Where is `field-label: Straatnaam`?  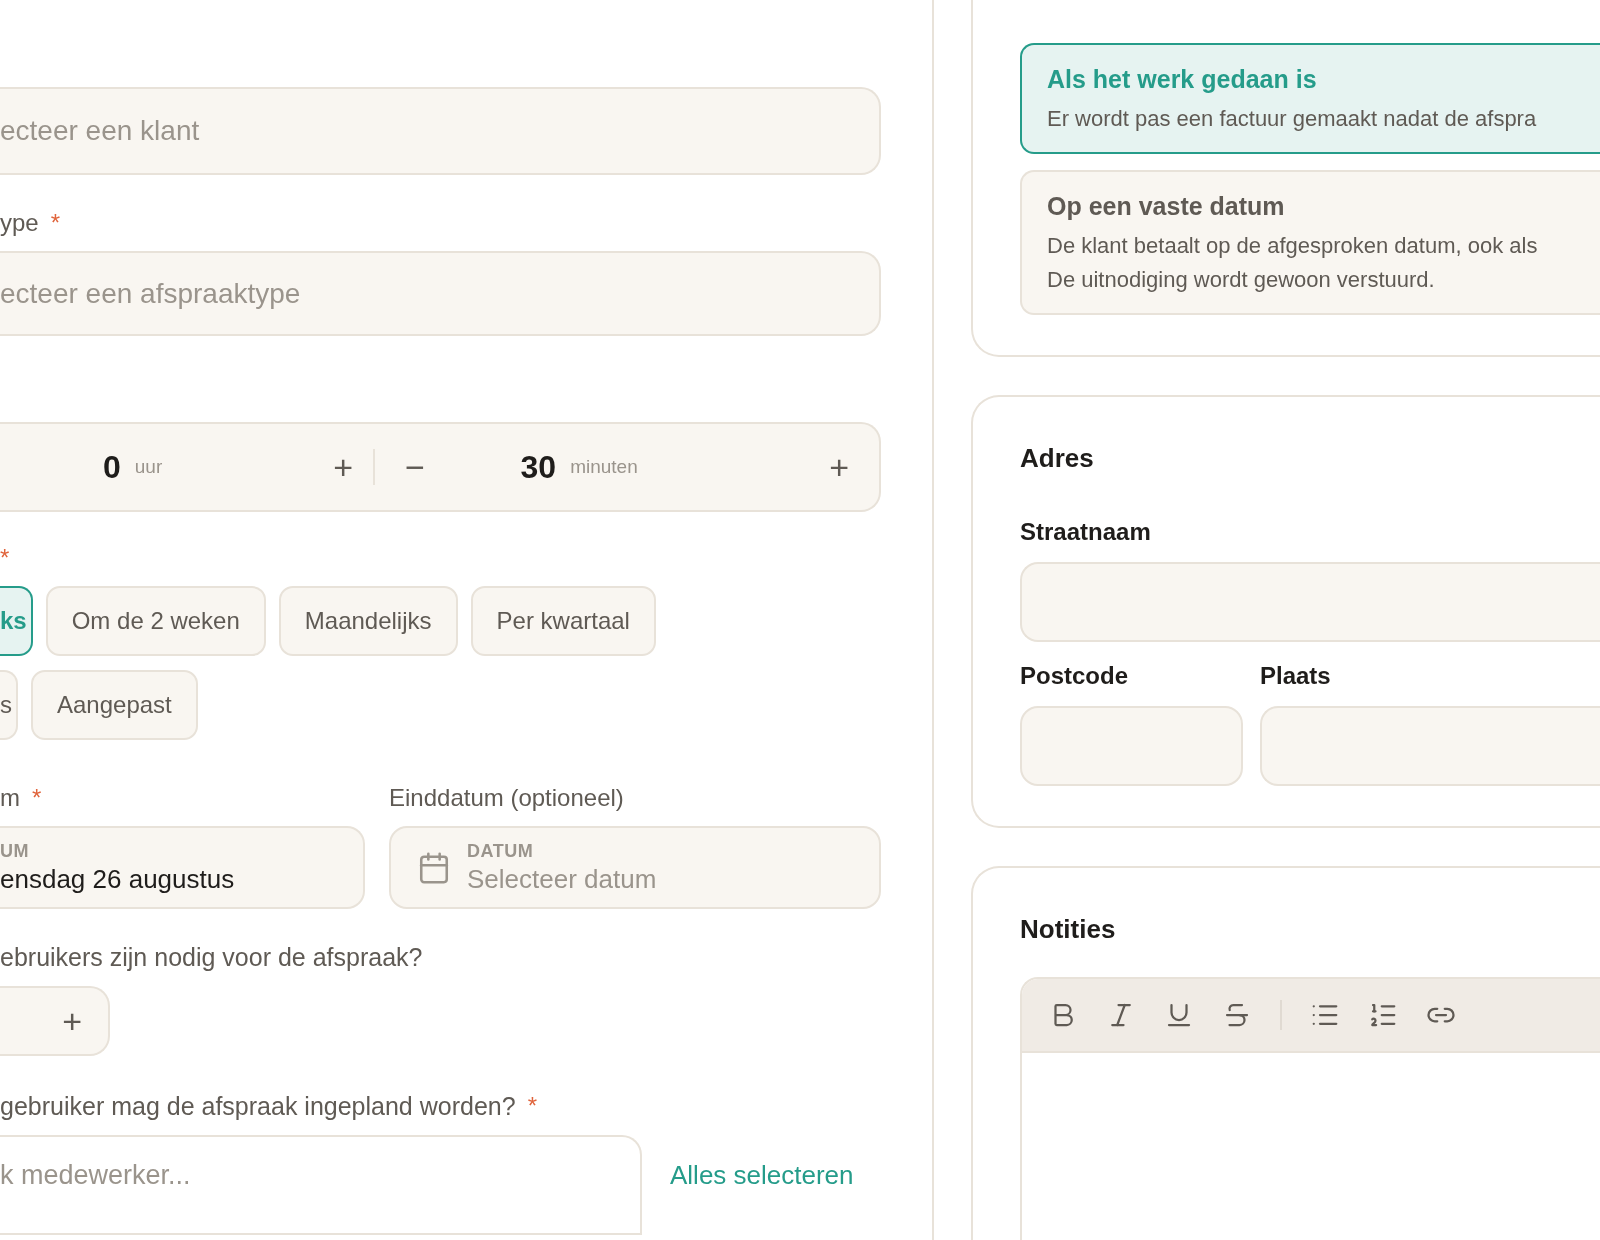
field-label: Straatnaam is located at coordinates (1086, 532).